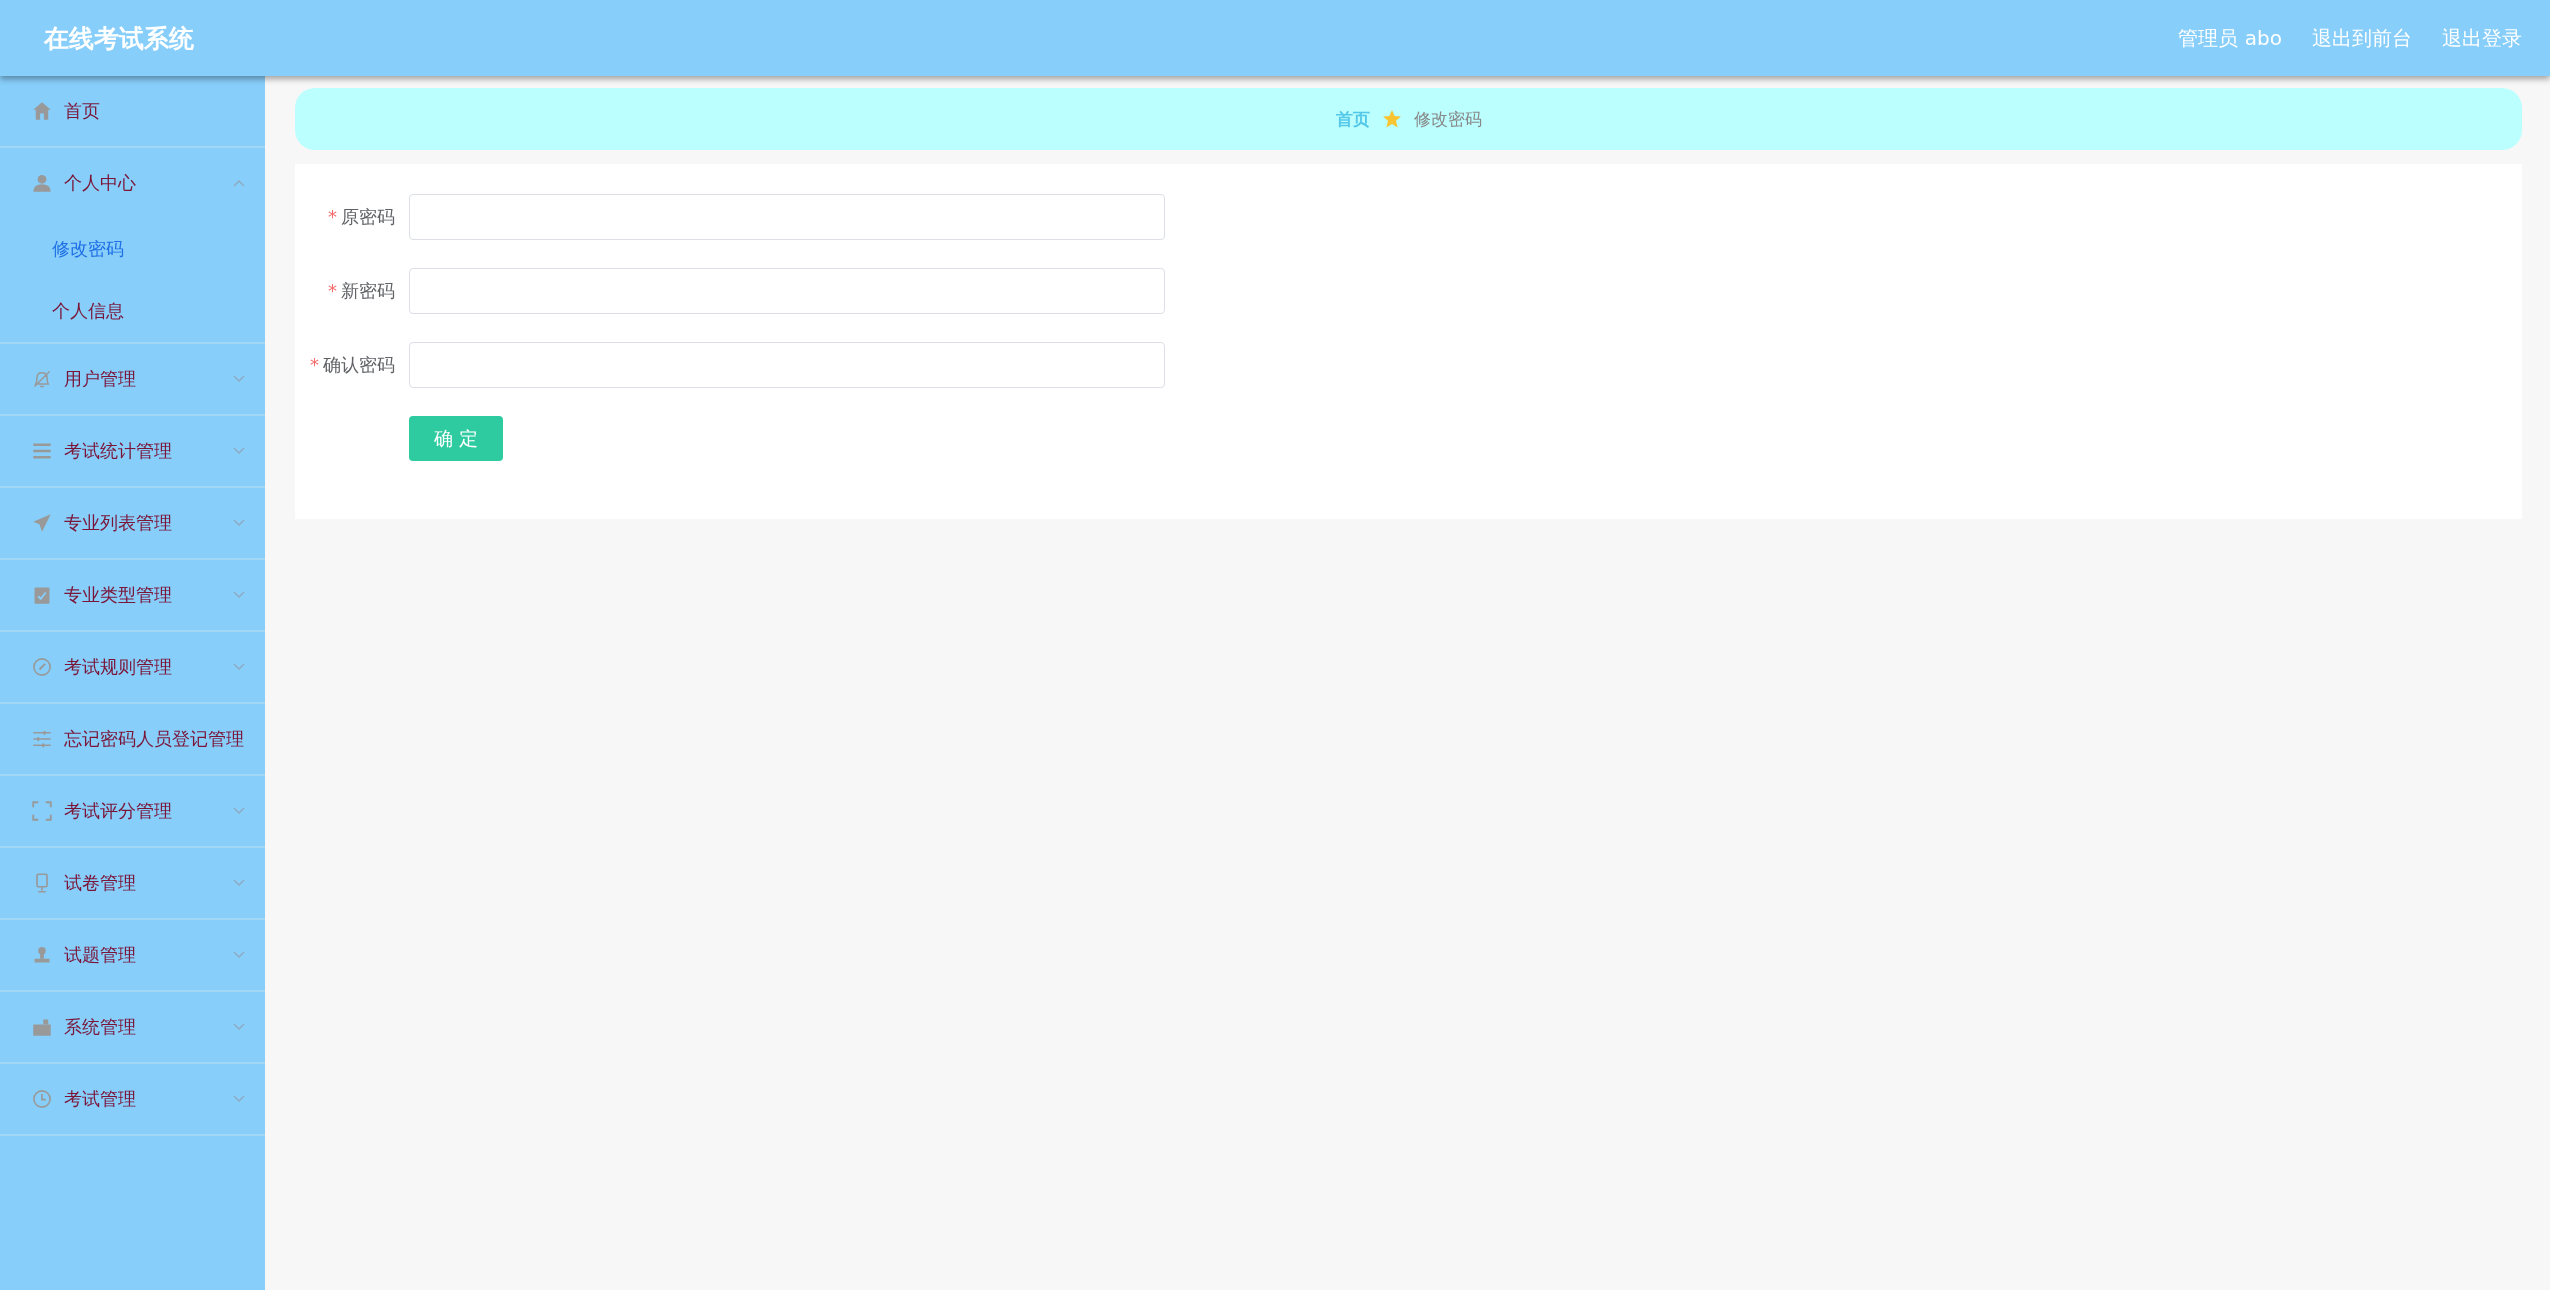 The width and height of the screenshot is (2550, 1290). What do you see at coordinates (132, 1028) in the screenshot?
I see `sidebar-item: 系统管理` at bounding box center [132, 1028].